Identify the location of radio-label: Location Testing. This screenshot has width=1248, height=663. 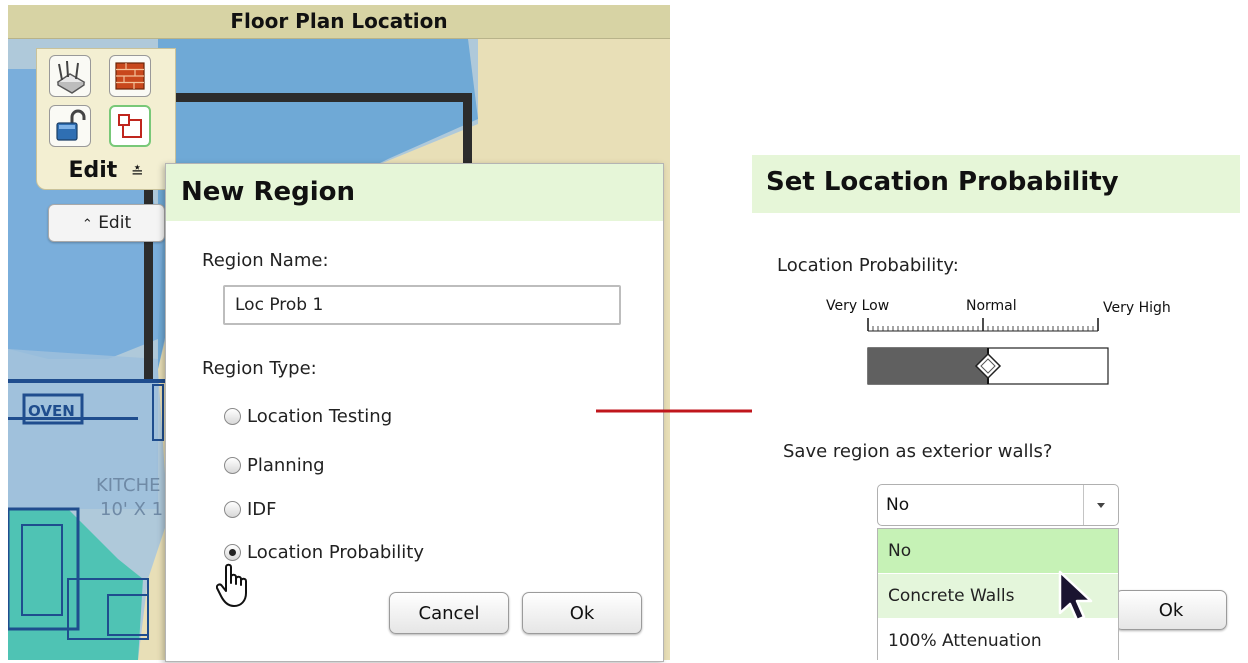
(320, 416).